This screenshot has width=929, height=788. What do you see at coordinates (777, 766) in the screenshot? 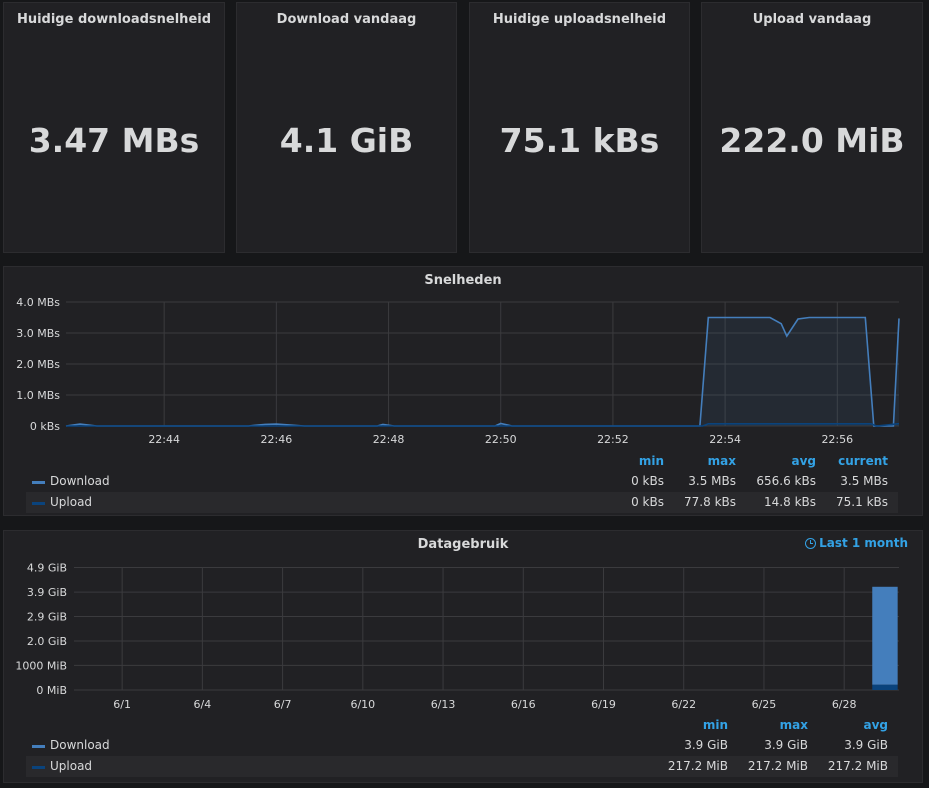
I see `legend-max: 217.2 MiB` at bounding box center [777, 766].